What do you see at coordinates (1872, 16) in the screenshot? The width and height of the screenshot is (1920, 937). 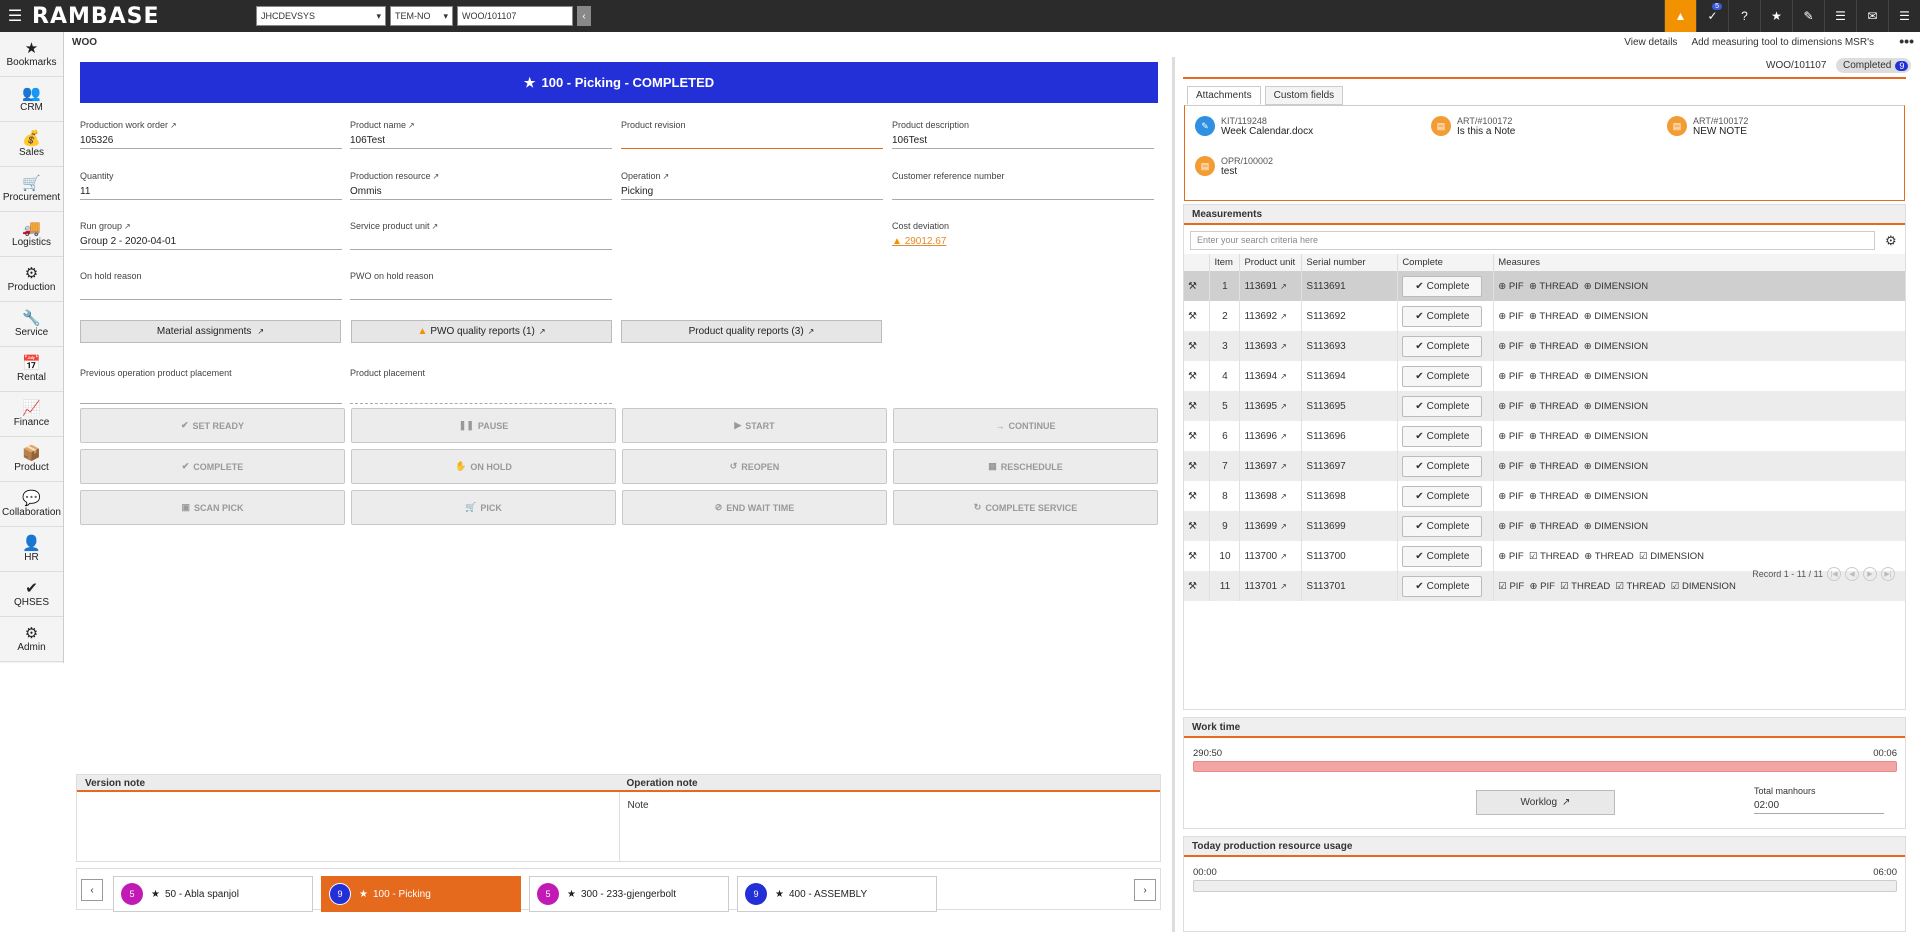 I see `mail-icon: ✉` at bounding box center [1872, 16].